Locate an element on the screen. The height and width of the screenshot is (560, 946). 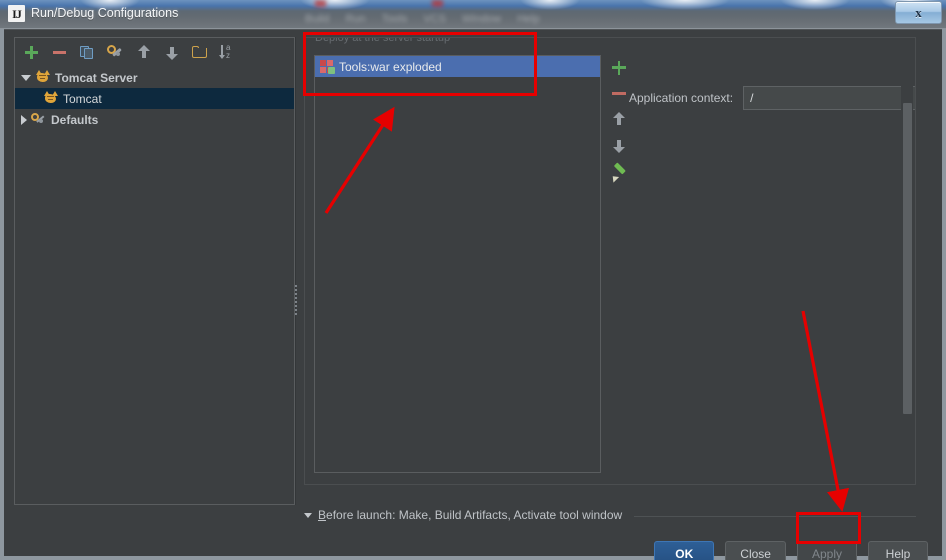
ghost-menu-item: Build is located at coordinates (317, 18).